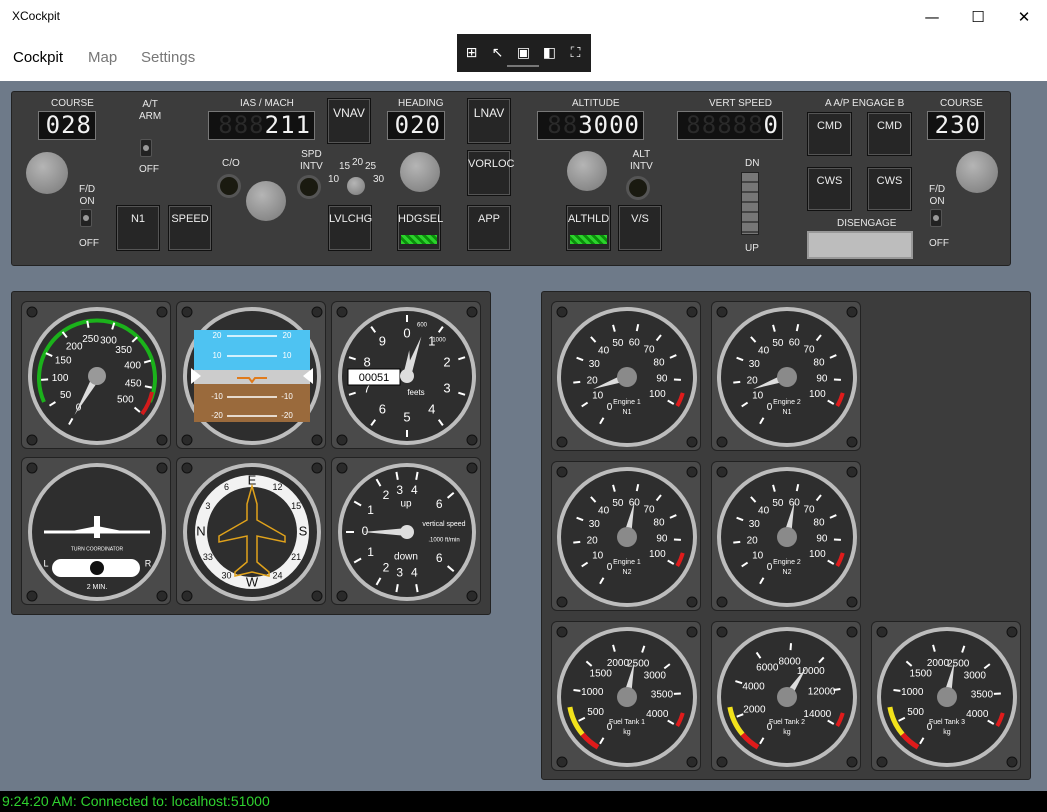  I want to click on engine-gauge-1-tick-label: 60, so click(635, 342).